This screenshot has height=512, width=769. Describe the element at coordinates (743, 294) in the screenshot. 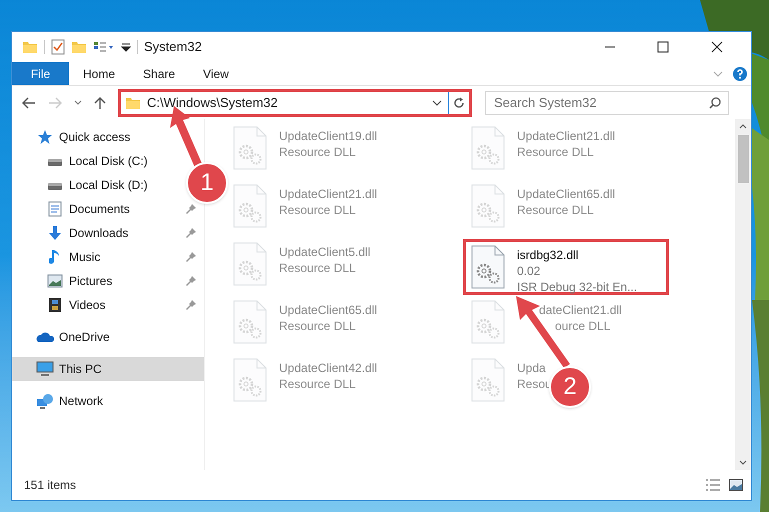

I see `scrollbar` at that location.